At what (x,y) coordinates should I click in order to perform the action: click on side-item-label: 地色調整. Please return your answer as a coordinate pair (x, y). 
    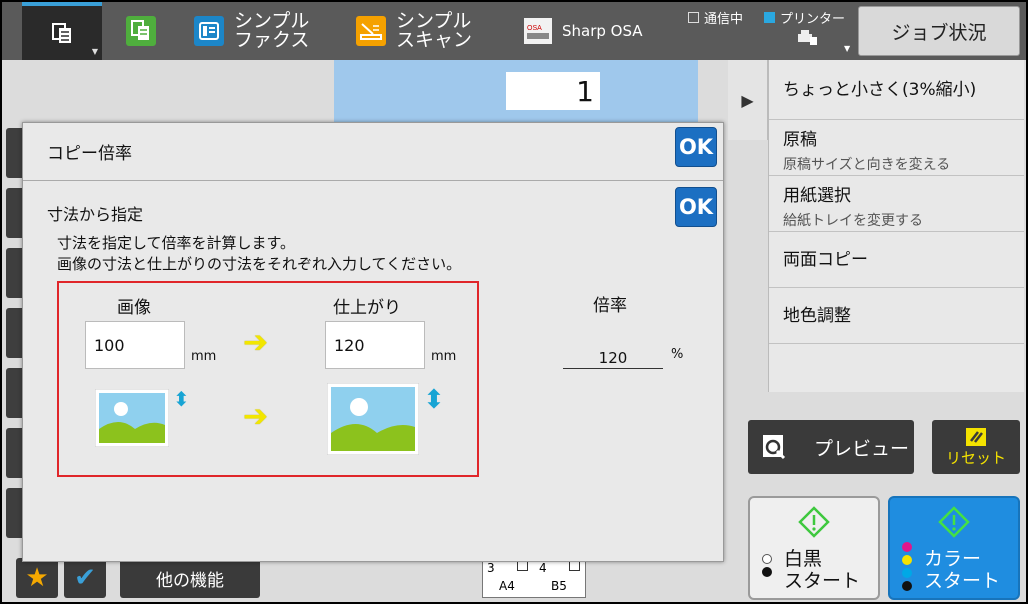
    Looking at the image, I should click on (817, 315).